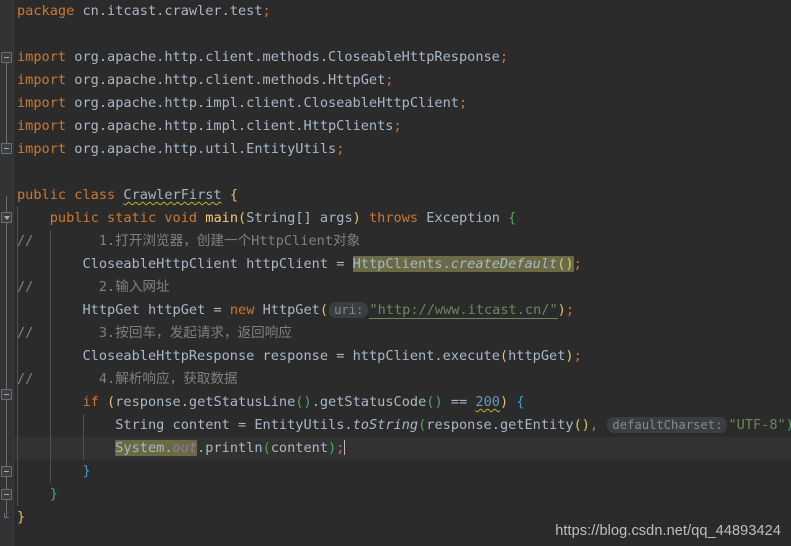  I want to click on code-line-println: System.out. println(content);, so click(402, 448).